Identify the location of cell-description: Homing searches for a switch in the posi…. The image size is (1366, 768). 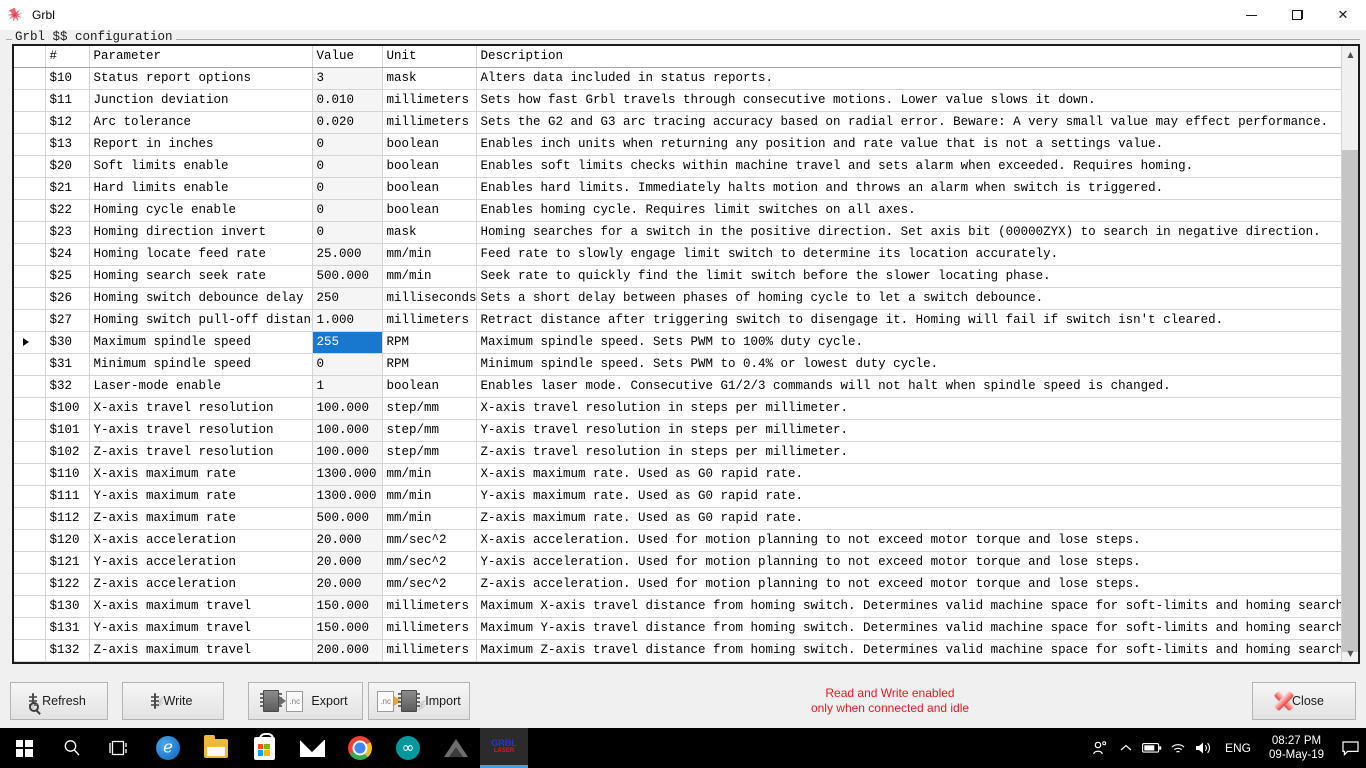
(909, 232).